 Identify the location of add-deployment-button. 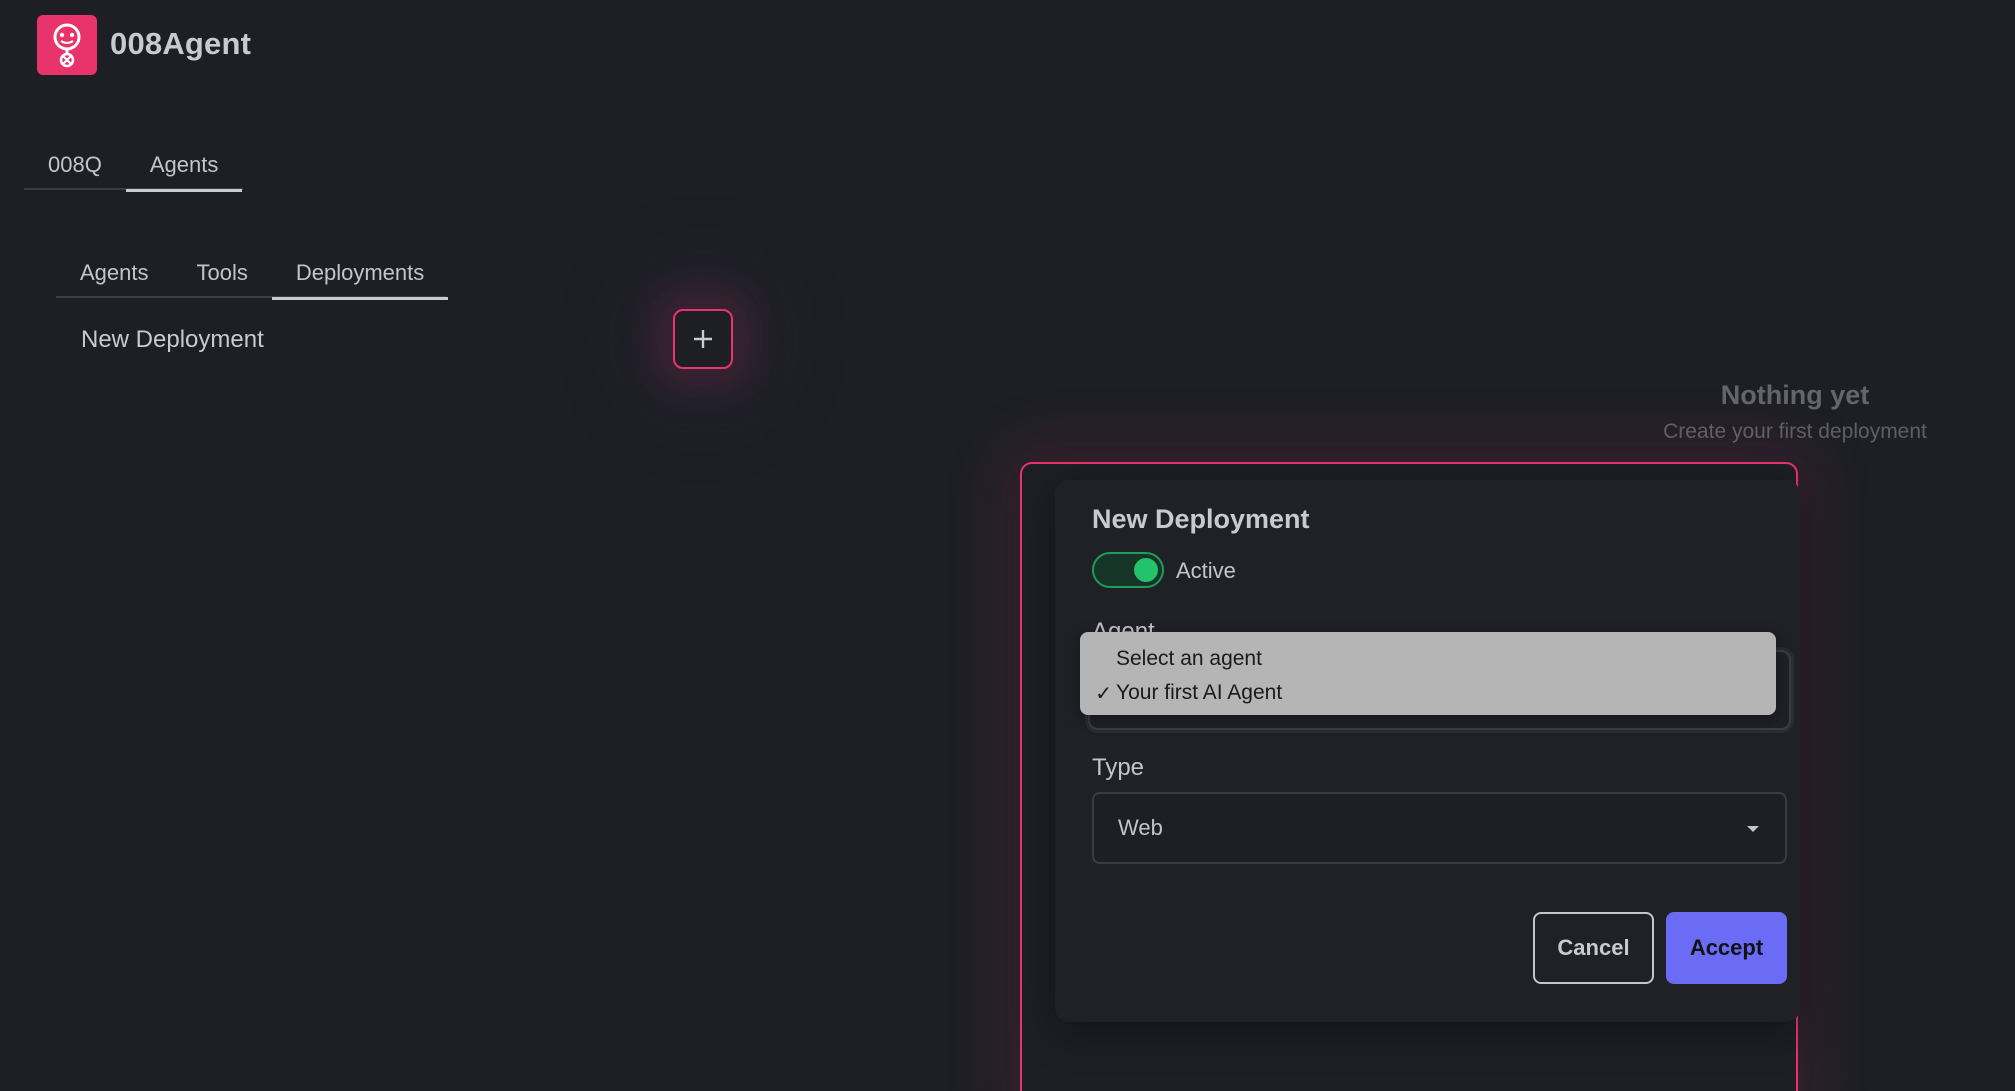
(703, 339).